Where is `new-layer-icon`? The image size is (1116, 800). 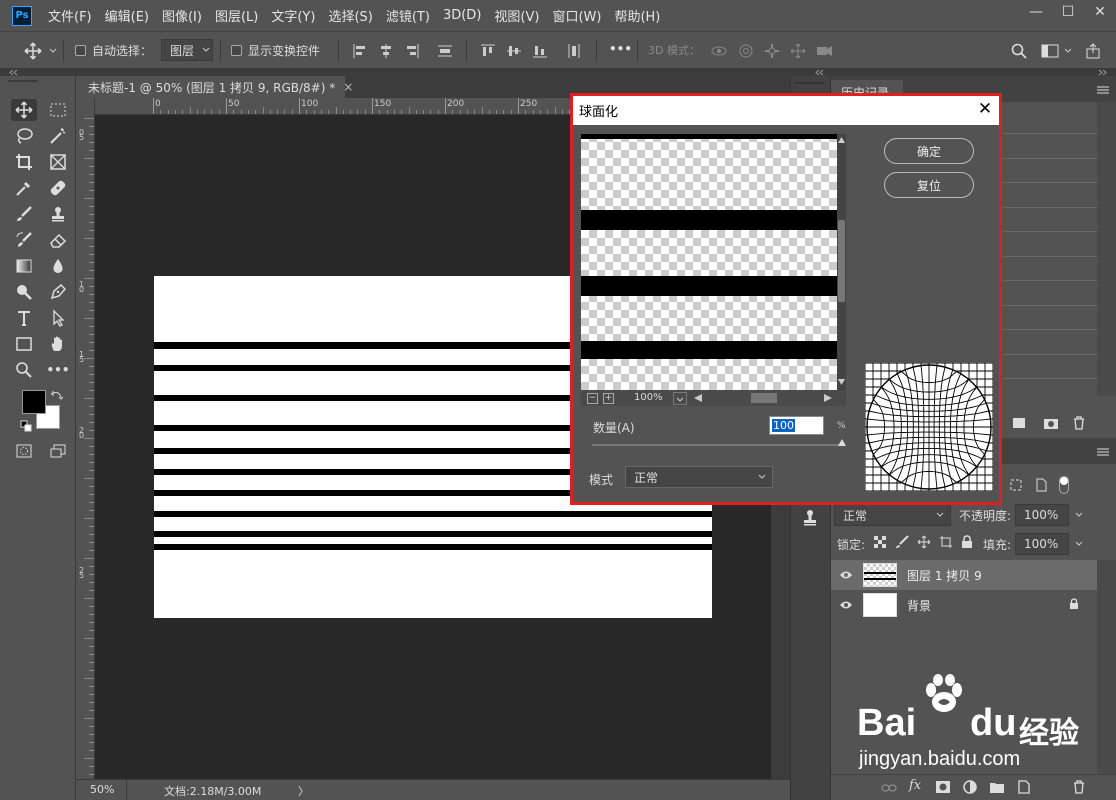
new-layer-icon is located at coordinates (1024, 787).